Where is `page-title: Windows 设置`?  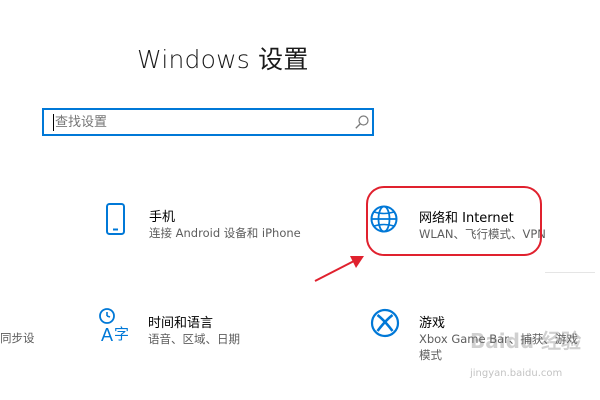
page-title: Windows 设置 is located at coordinates (223, 59).